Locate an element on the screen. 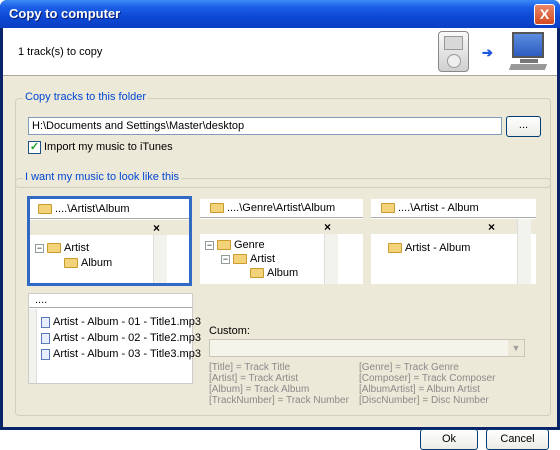 The width and height of the screenshot is (560, 450). chevron-down-icon: ▼ is located at coordinates (516, 348).